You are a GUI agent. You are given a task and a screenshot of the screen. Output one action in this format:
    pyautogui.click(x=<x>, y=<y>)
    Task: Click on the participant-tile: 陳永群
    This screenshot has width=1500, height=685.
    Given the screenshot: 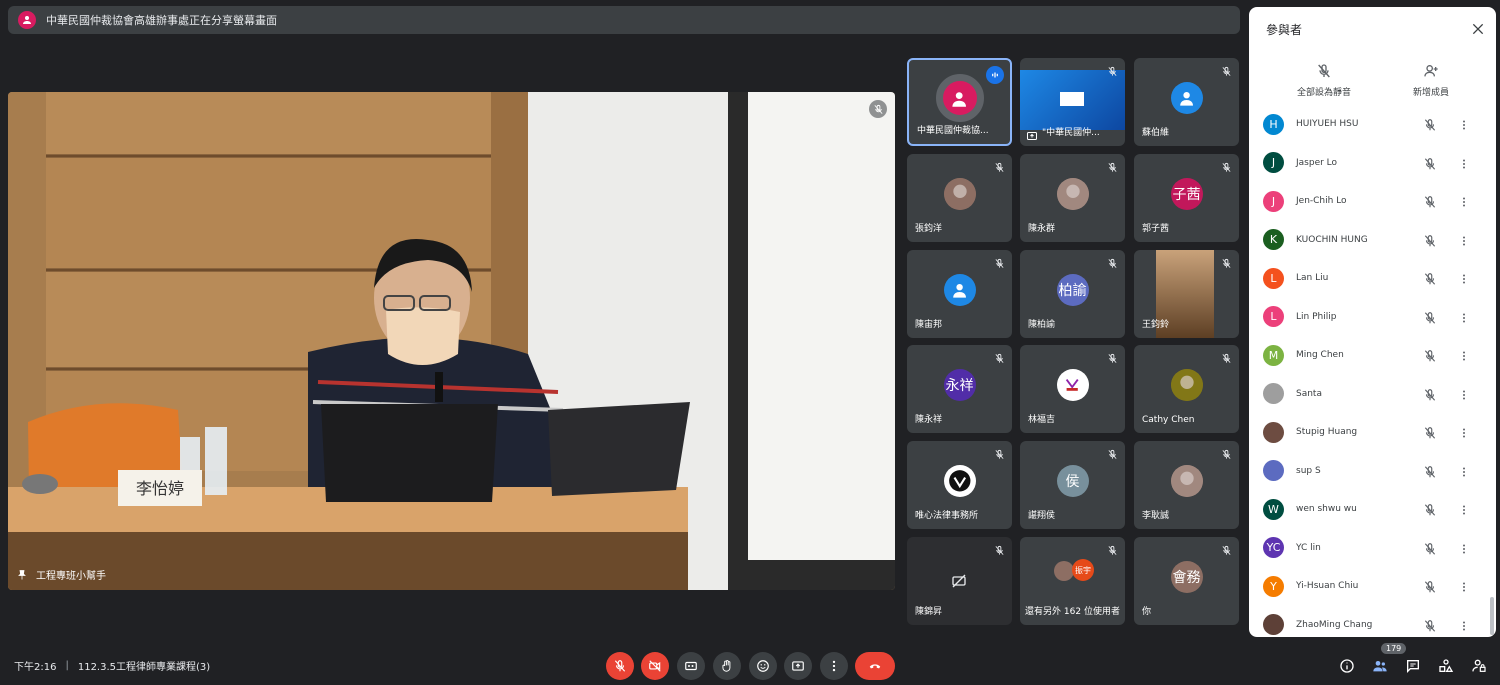 What is the action you would take?
    pyautogui.click(x=1072, y=198)
    